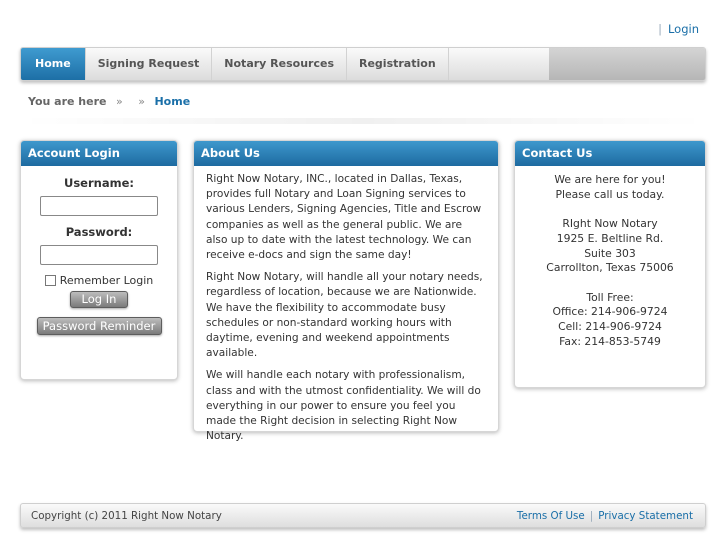 Image resolution: width=727 pixels, height=545 pixels. Describe the element at coordinates (610, 326) in the screenshot. I see `contact-cell-phone: Cell: 214-906-9724` at that location.